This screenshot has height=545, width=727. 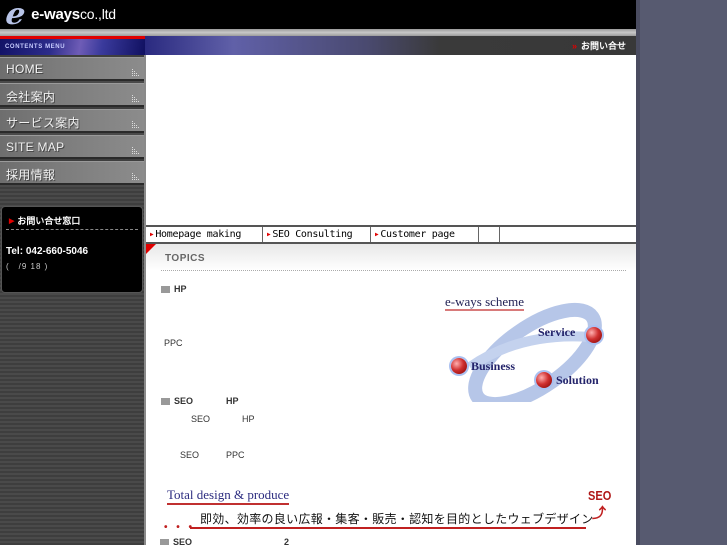 I want to click on scheme-label-service: Service, so click(x=557, y=332).